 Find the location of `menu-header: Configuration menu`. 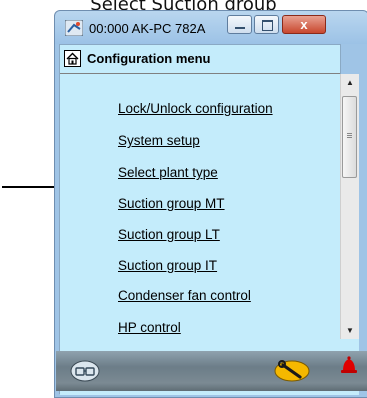

menu-header: Configuration menu is located at coordinates (200, 59).